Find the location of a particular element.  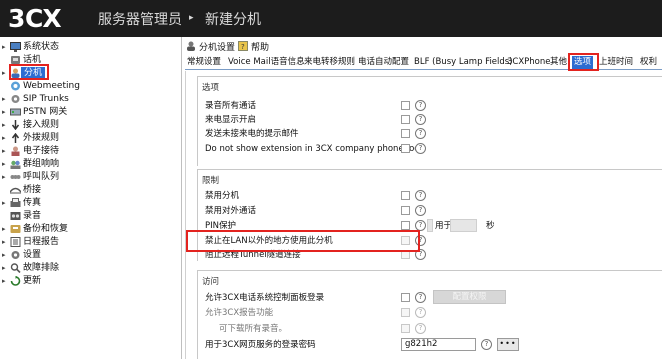

disable-extension-checkbox is located at coordinates (405, 195).